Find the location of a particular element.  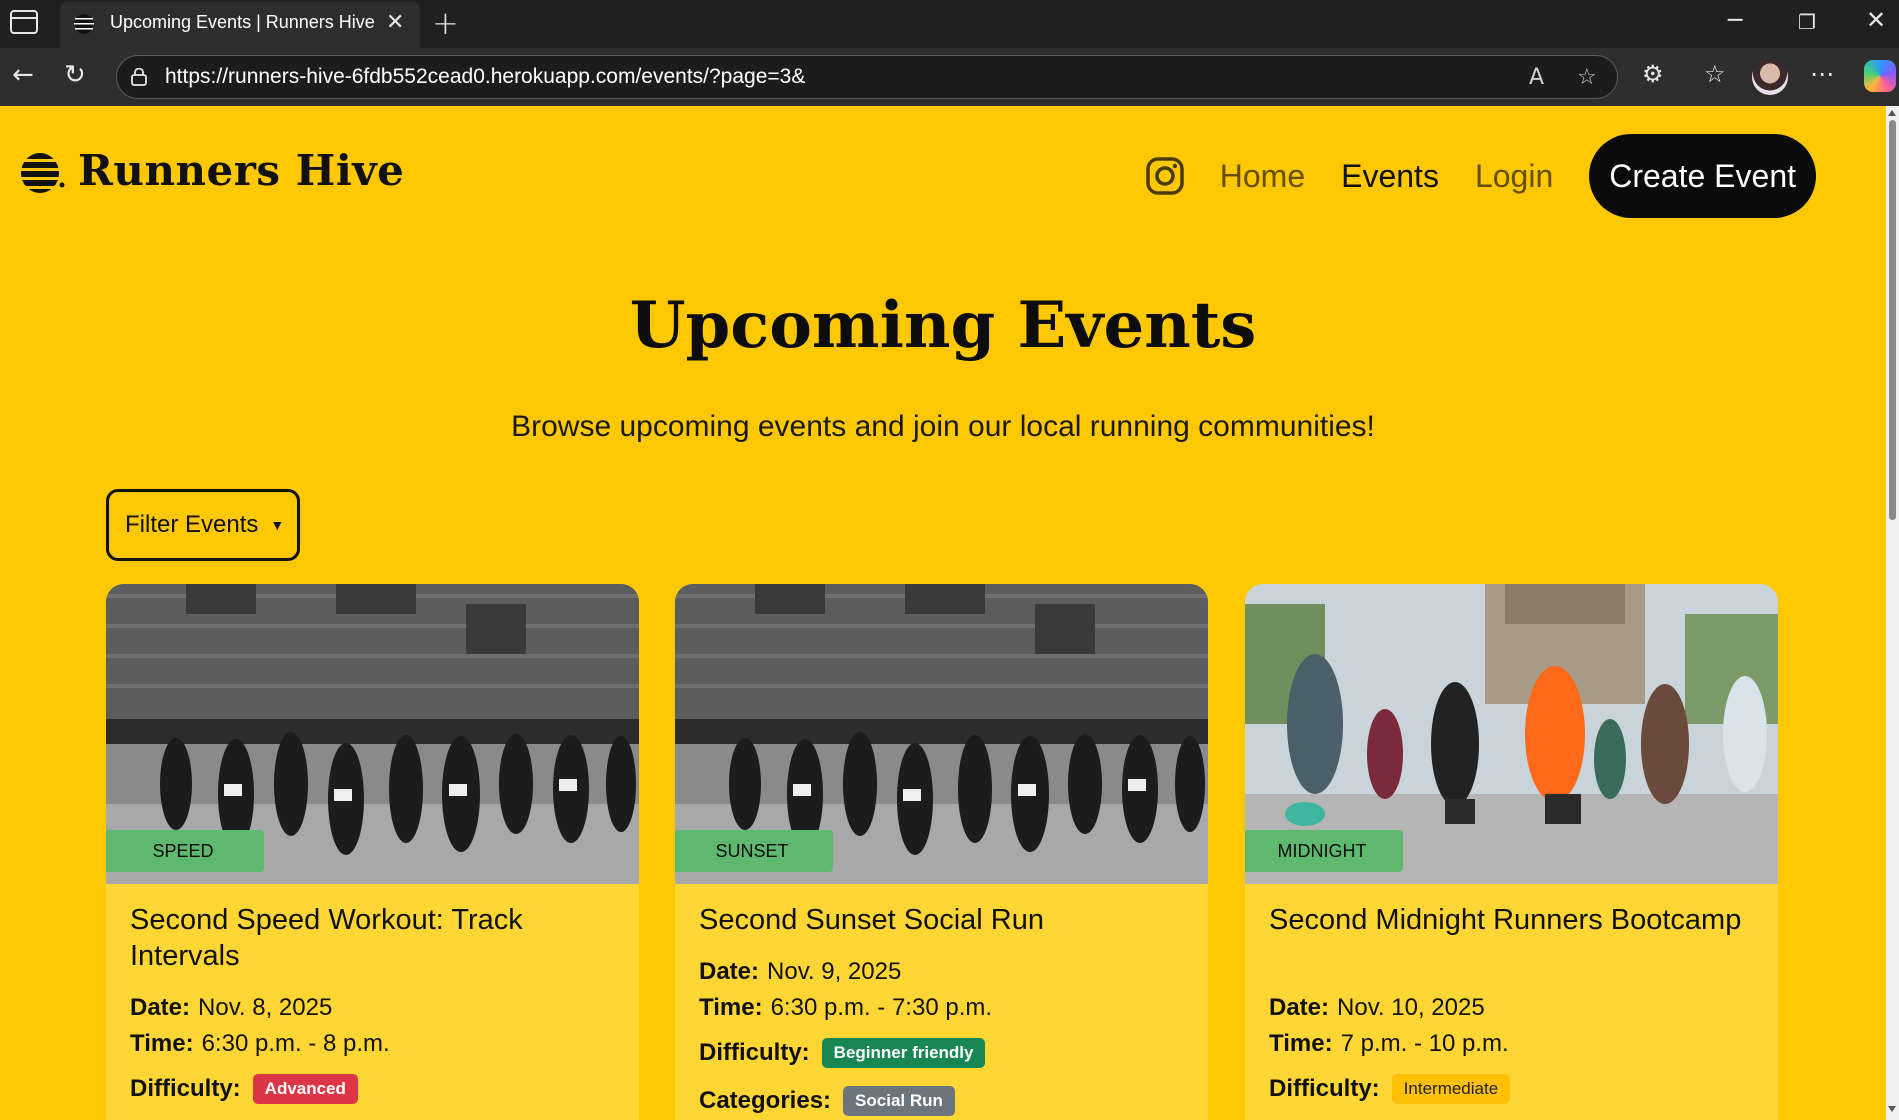

favorite-star-icon: ☆ is located at coordinates (1587, 77).